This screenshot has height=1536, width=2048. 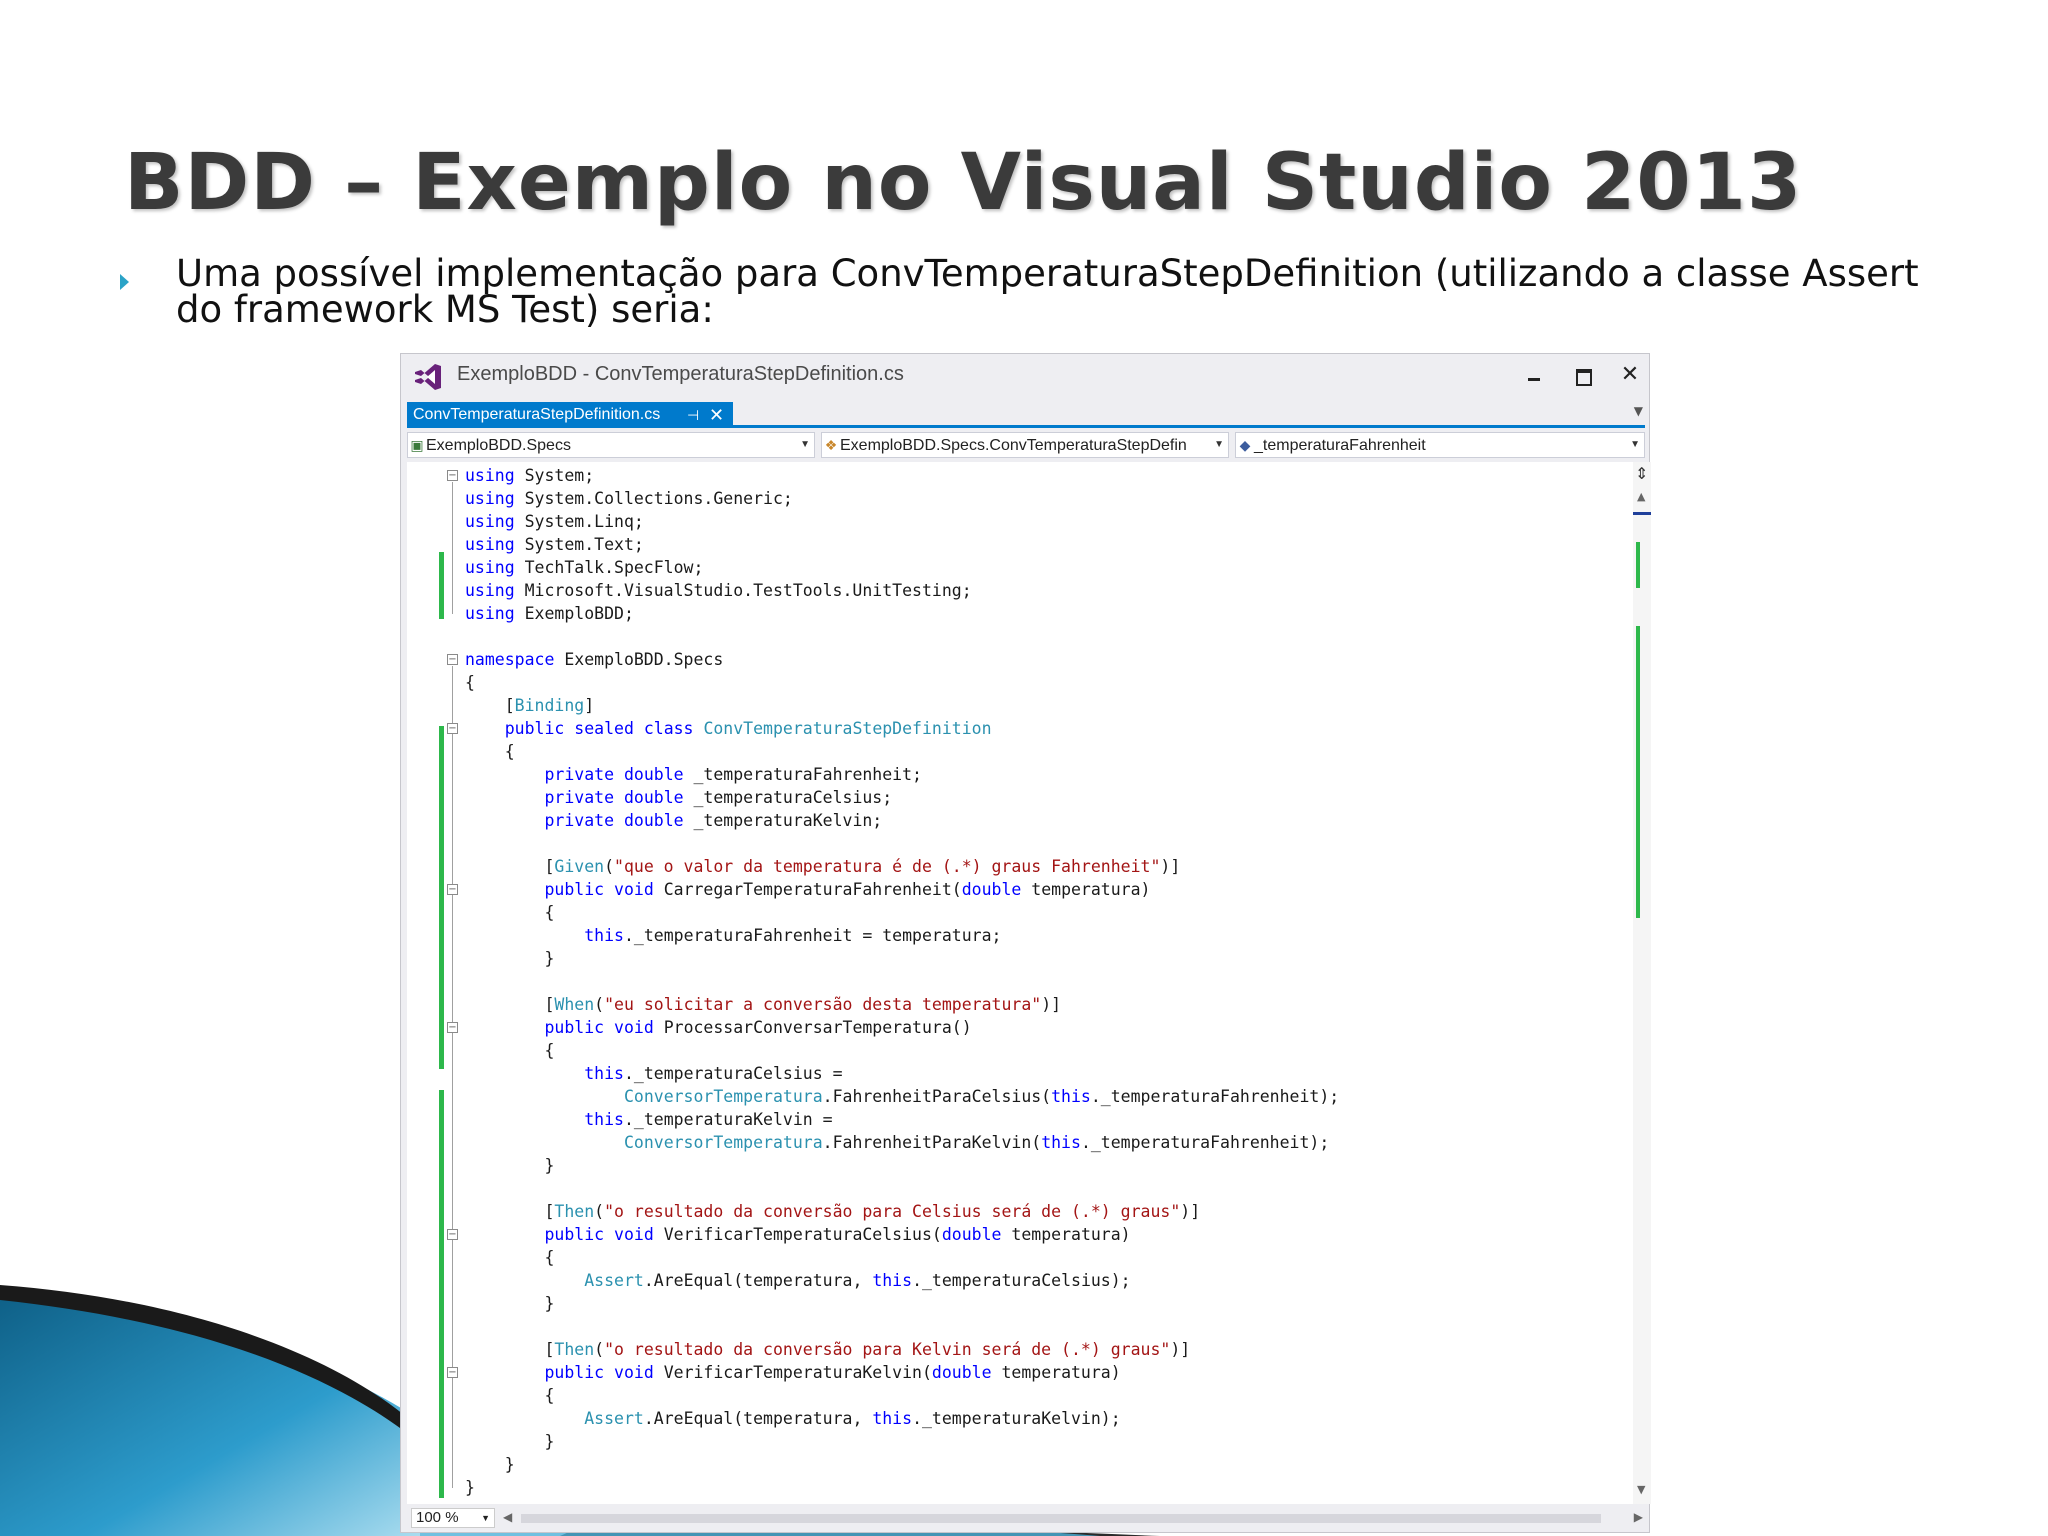 What do you see at coordinates (574, 613) in the screenshot?
I see `code-token: ExemploBDD;` at bounding box center [574, 613].